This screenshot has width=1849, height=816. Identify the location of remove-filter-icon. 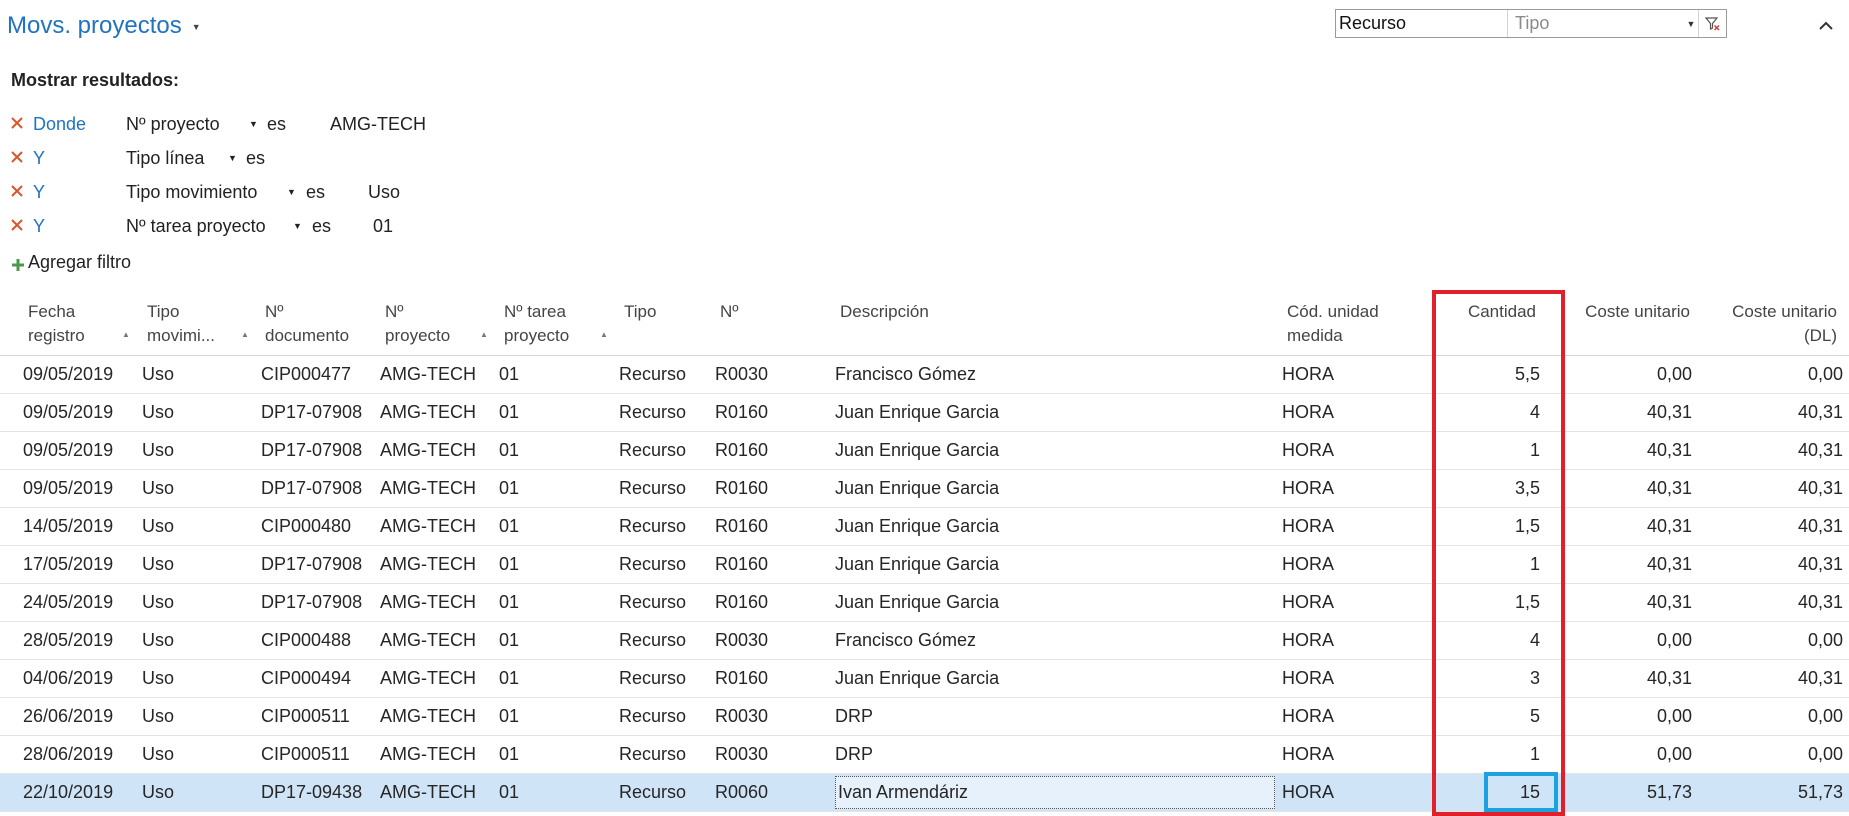
(17, 191).